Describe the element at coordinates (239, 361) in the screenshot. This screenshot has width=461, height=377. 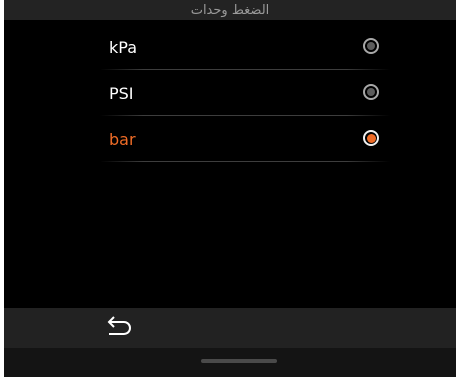
I see `home-indicator` at that location.